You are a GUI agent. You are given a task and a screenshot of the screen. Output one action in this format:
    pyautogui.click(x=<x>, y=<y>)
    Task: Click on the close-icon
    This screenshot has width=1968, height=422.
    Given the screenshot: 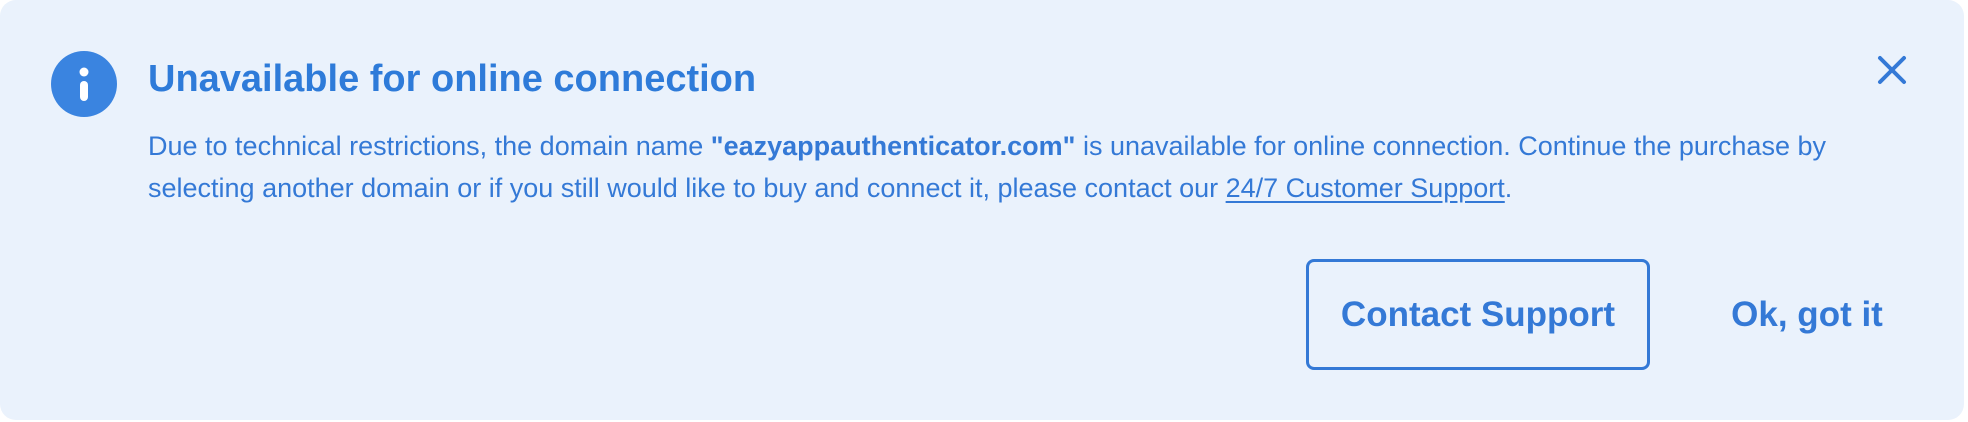 What is the action you would take?
    pyautogui.click(x=1892, y=70)
    